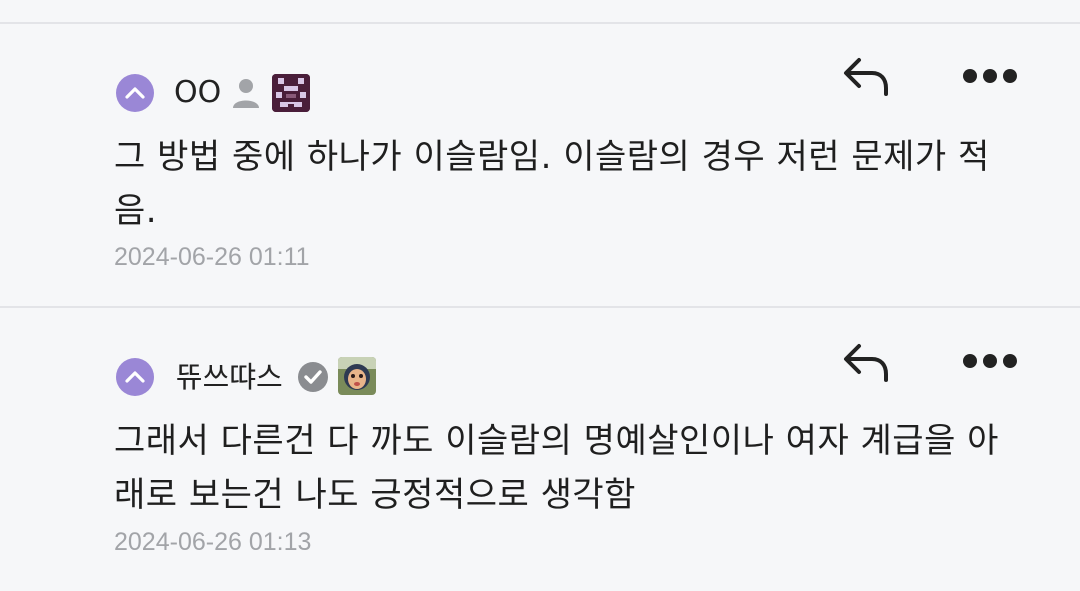 The height and width of the screenshot is (591, 1080). I want to click on verified-check-icon, so click(313, 377).